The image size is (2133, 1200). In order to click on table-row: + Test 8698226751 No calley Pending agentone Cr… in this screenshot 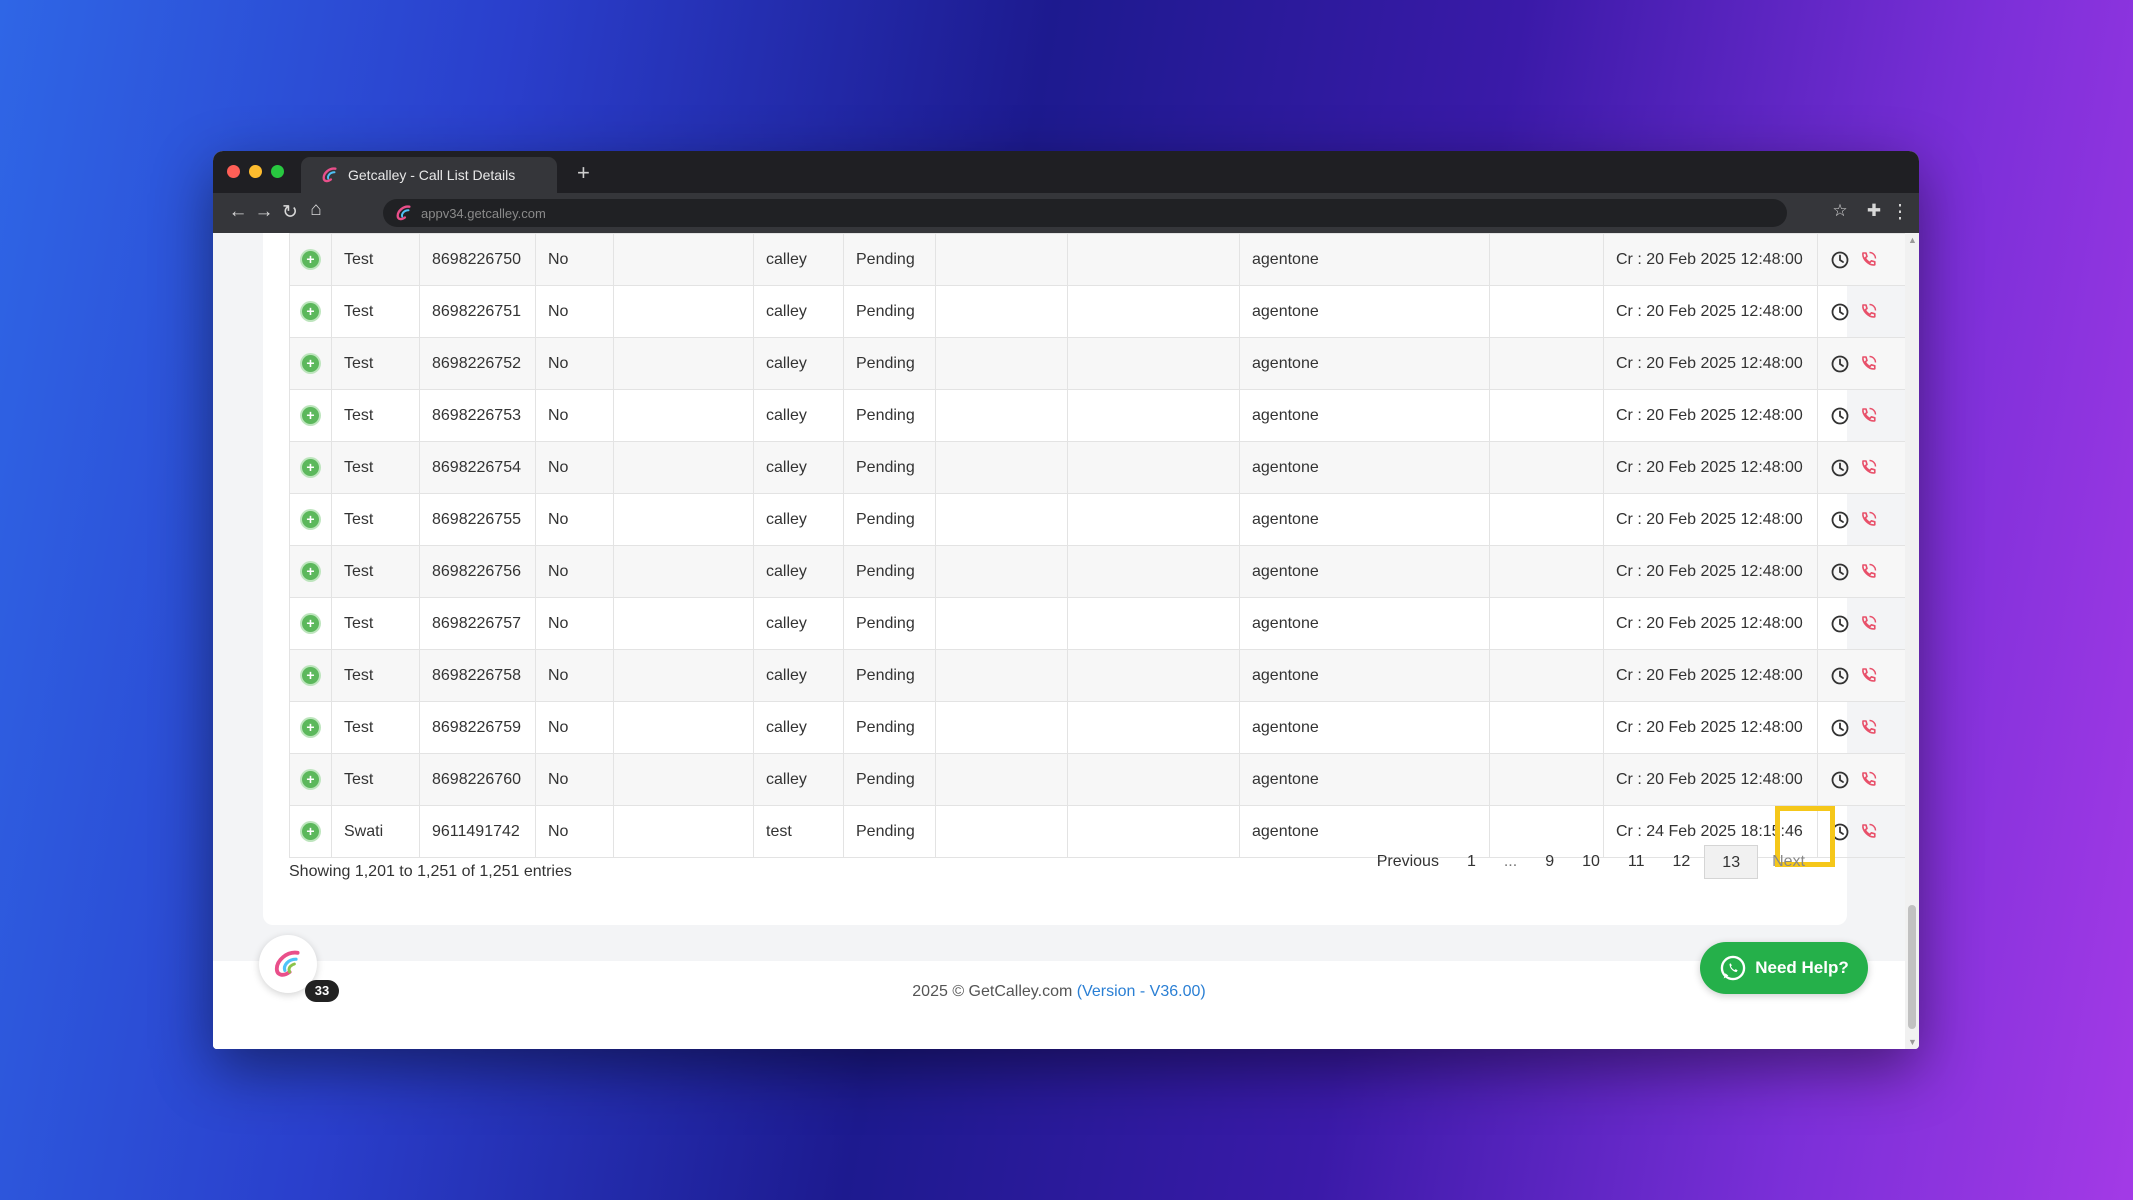, I will do `click(1104, 311)`.